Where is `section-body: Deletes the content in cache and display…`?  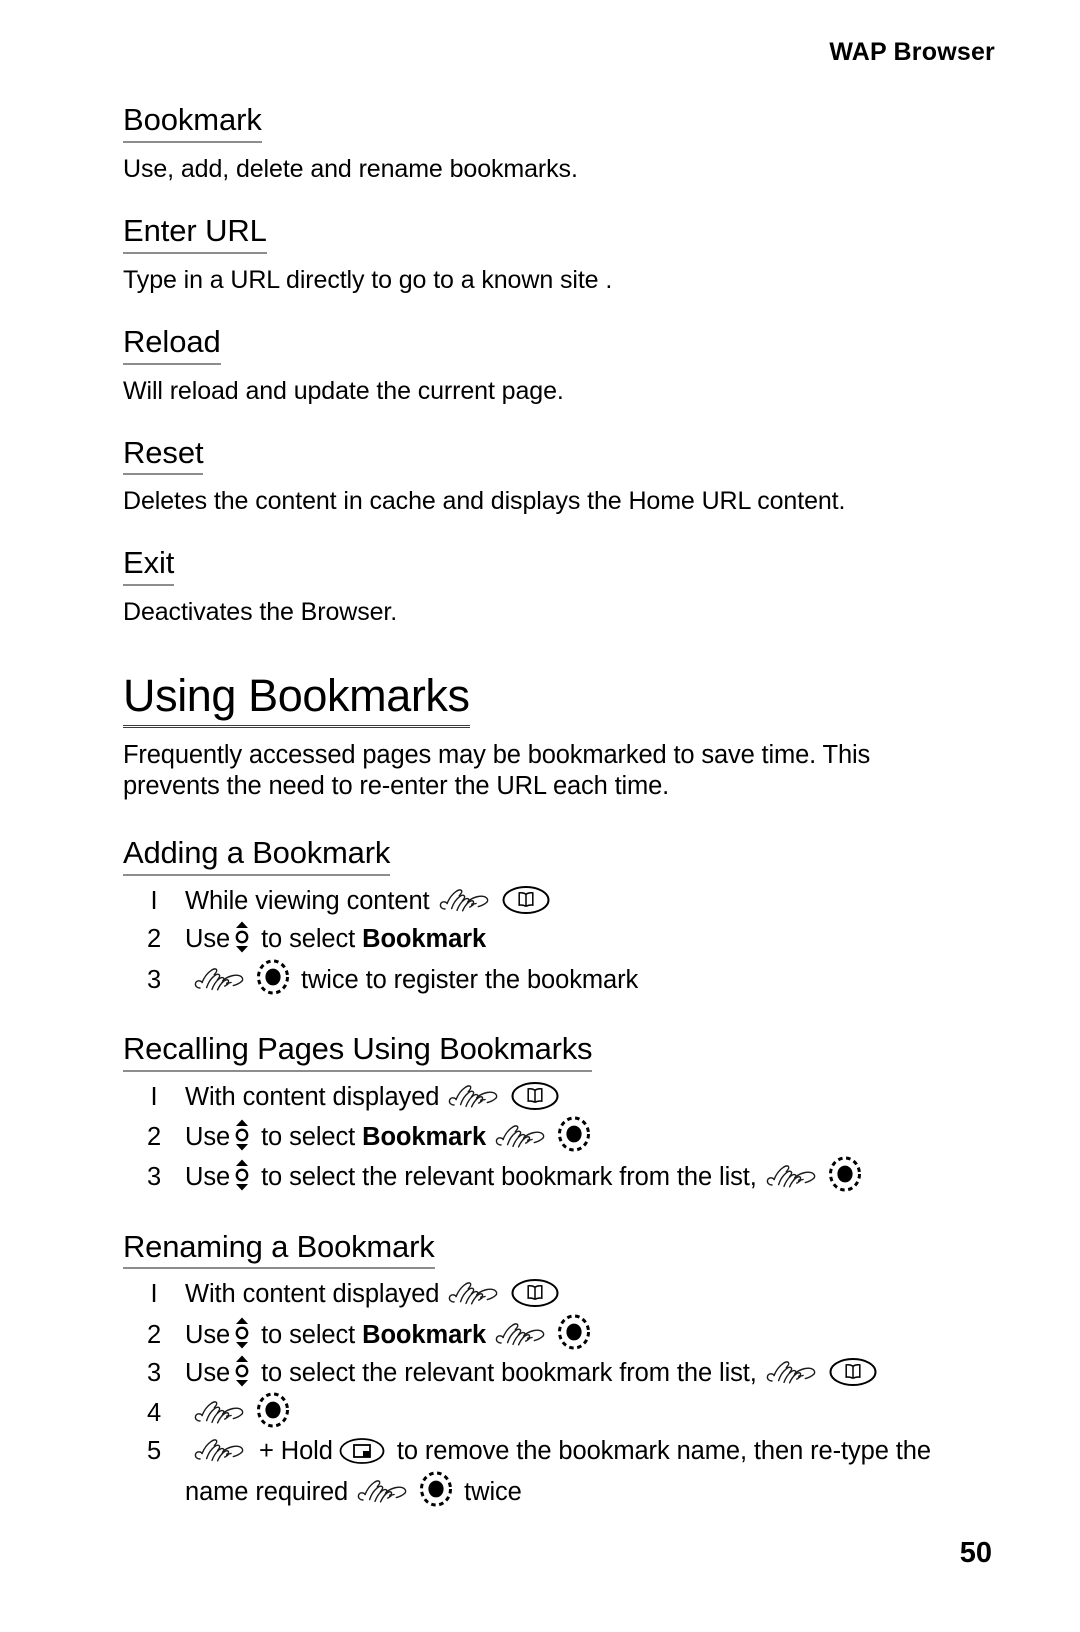
section-body: Deletes the content in cache and display… is located at coordinates (484, 501).